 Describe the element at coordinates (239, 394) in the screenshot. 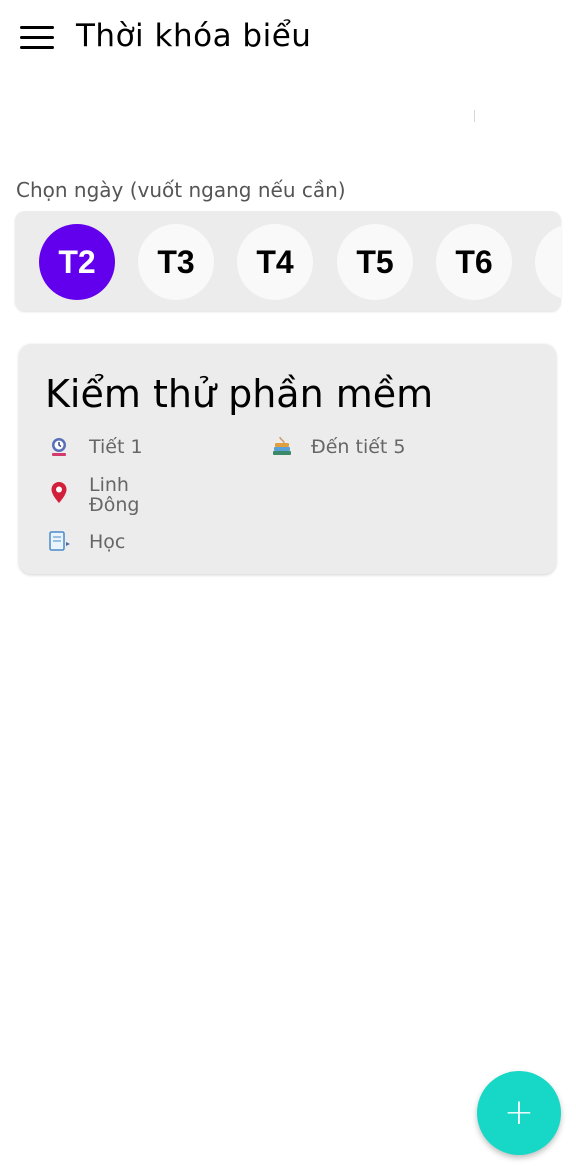

I see `subject-title: Kiểm thử phần mềm` at that location.